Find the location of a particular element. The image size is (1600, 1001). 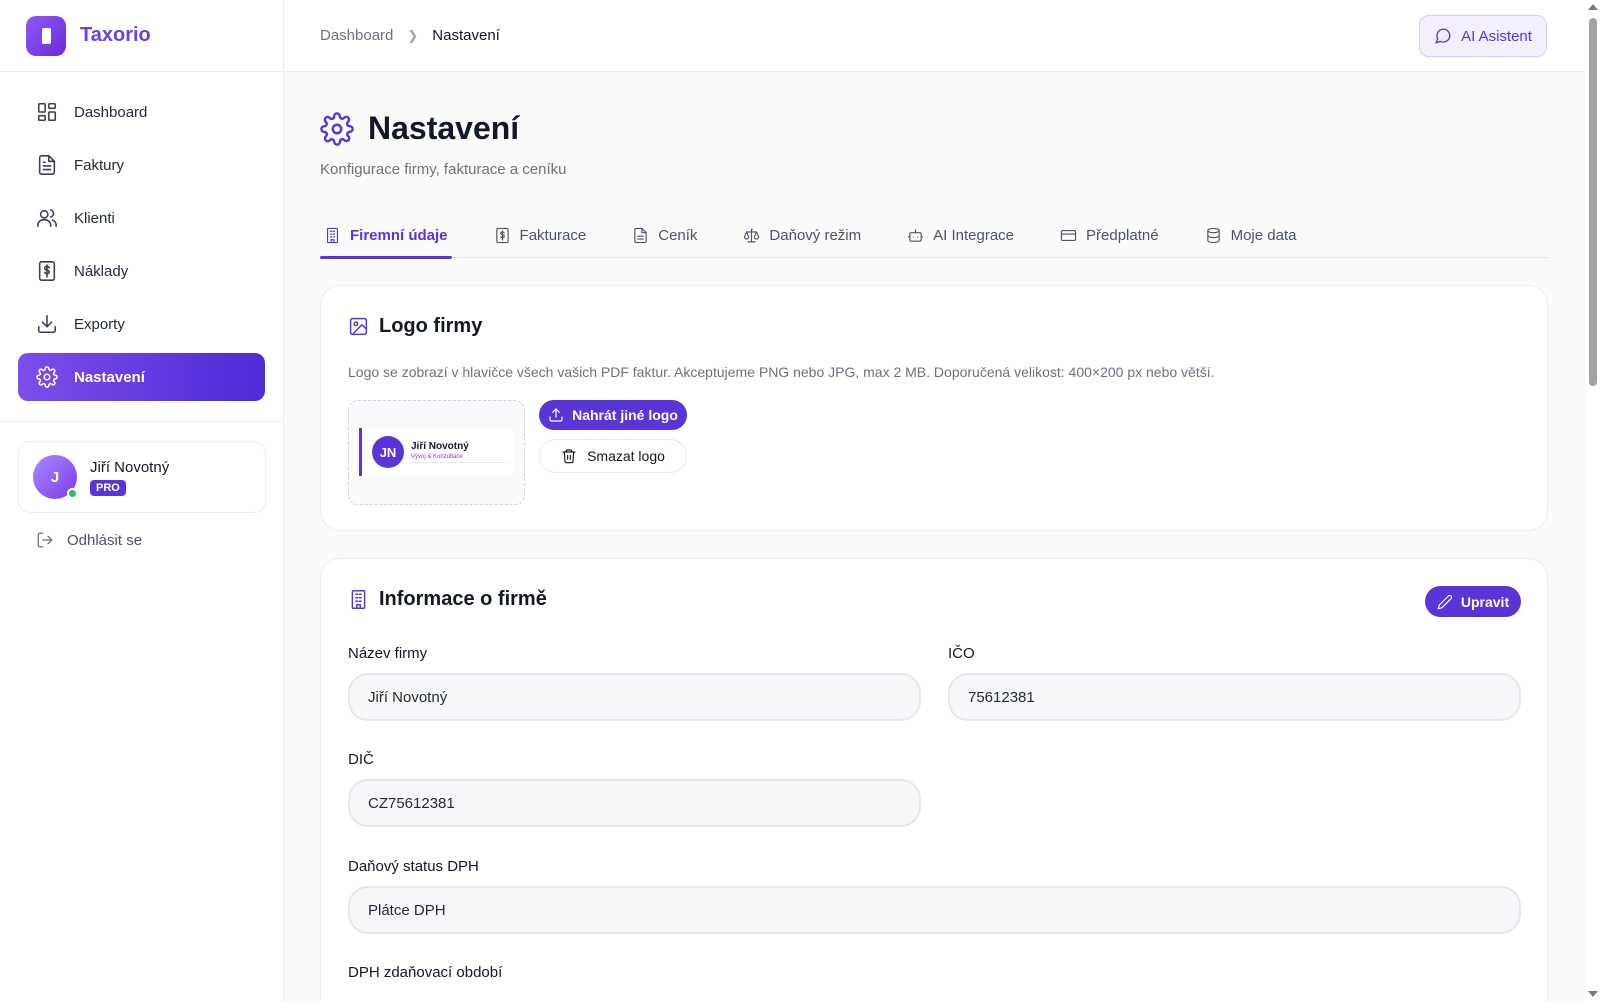

dashboard-icon is located at coordinates (47, 112).